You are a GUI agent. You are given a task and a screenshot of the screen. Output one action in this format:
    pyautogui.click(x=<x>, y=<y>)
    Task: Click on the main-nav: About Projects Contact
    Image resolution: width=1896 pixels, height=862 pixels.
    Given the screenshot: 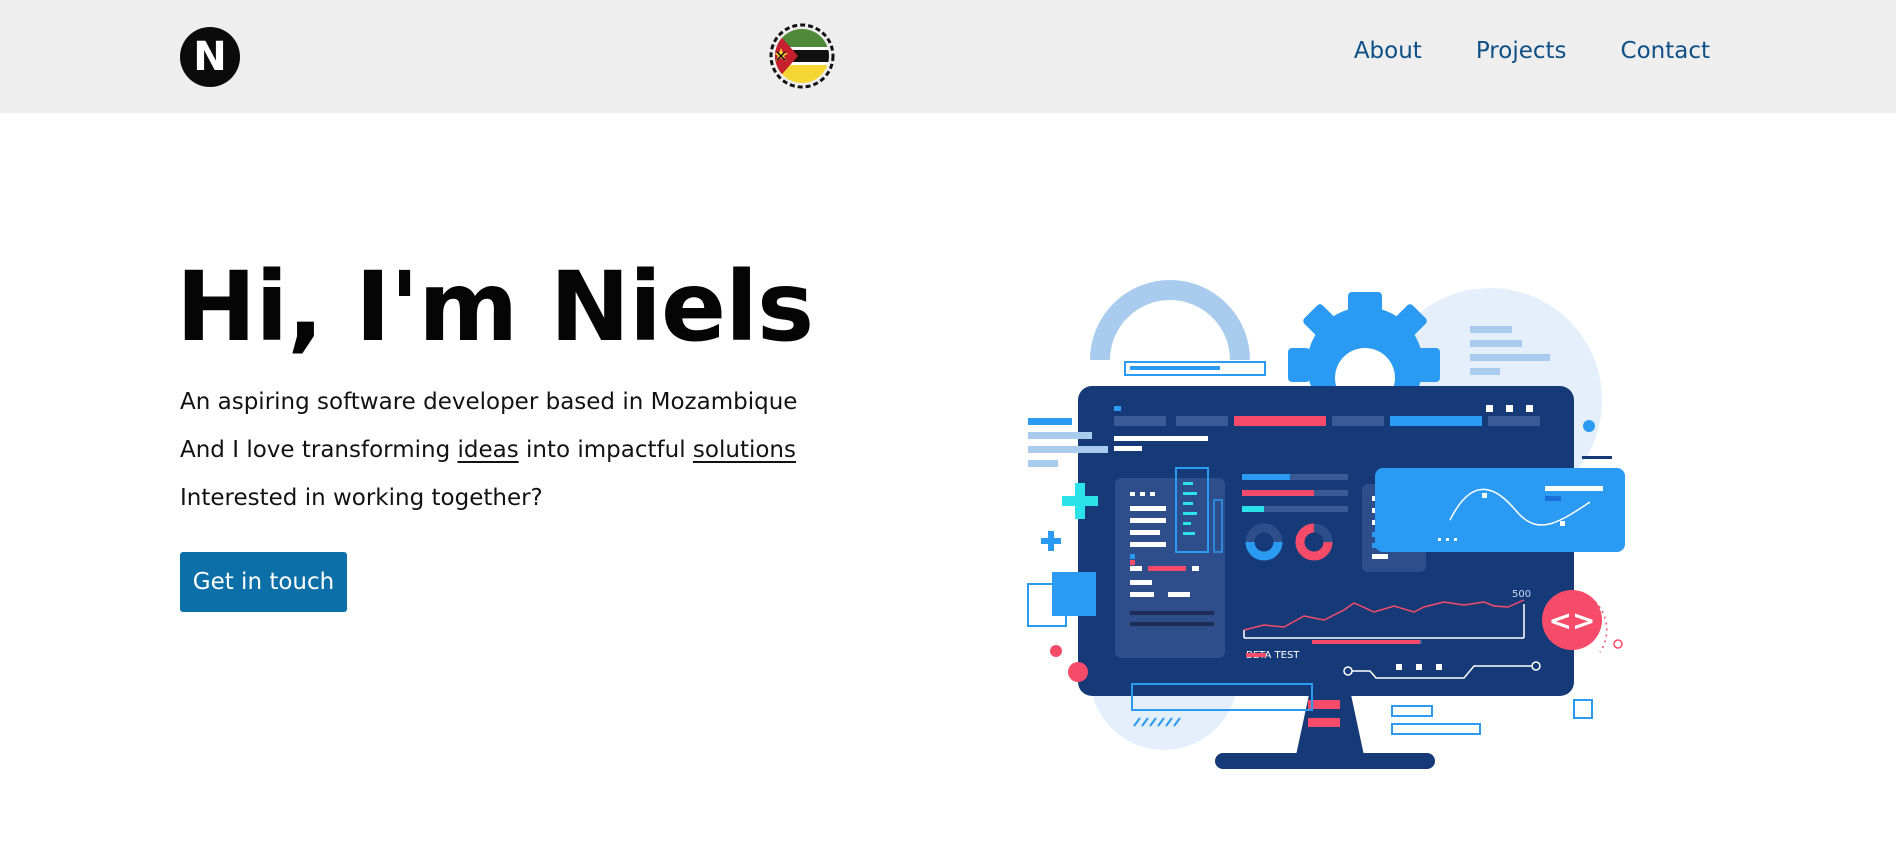 What is the action you would take?
    pyautogui.click(x=1532, y=51)
    